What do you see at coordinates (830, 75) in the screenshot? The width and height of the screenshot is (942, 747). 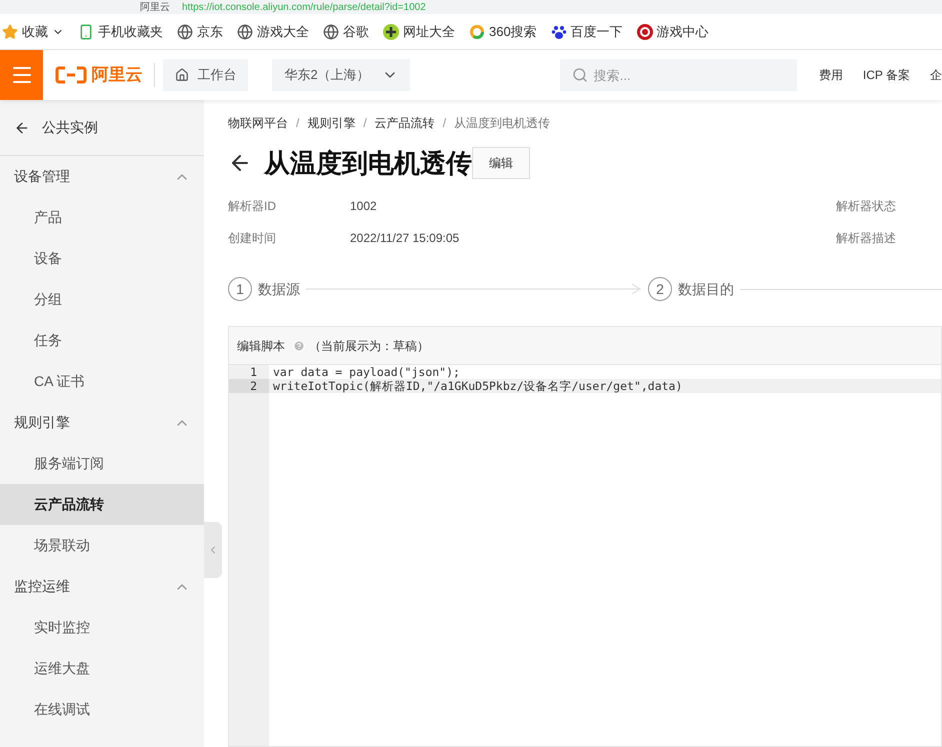 I see `header-link: 费用` at bounding box center [830, 75].